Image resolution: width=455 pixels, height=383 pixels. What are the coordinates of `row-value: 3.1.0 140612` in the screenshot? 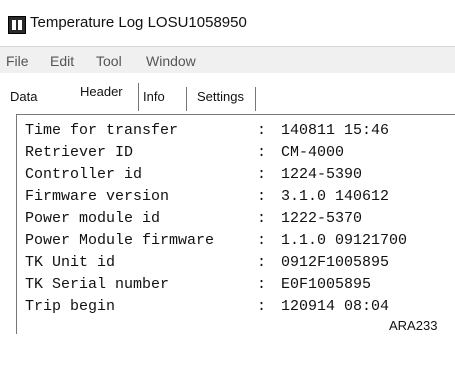 It's located at (335, 196).